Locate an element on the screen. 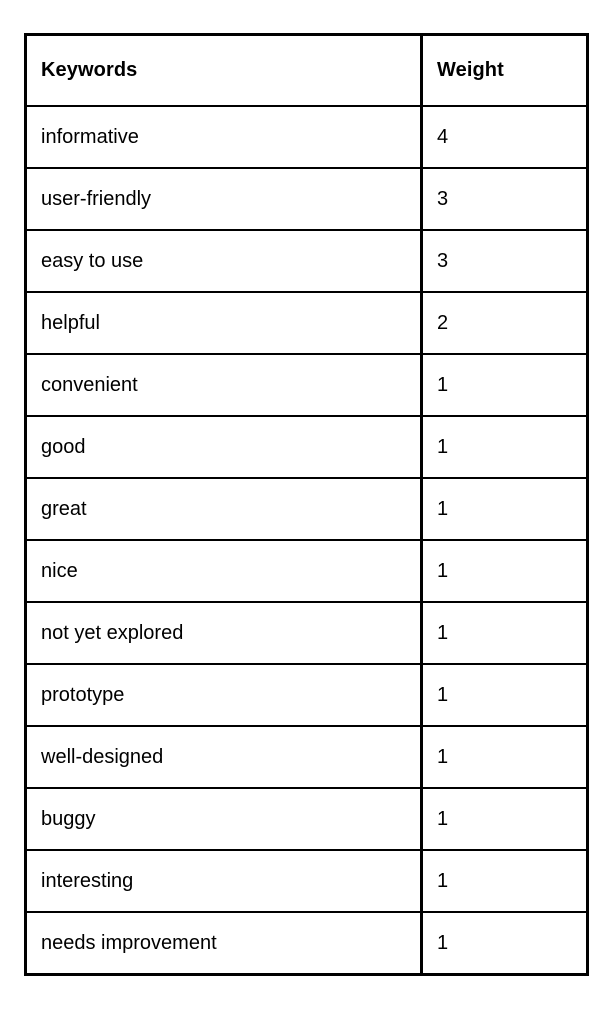 This screenshot has width=604, height=1010. table-row: informative 4 is located at coordinates (306, 137).